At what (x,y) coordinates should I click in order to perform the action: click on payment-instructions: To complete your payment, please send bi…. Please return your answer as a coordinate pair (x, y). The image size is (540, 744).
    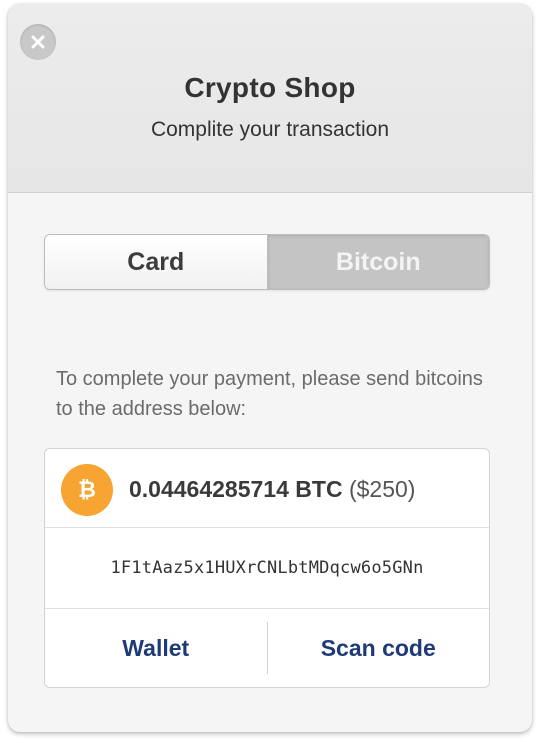
    Looking at the image, I should click on (269, 394).